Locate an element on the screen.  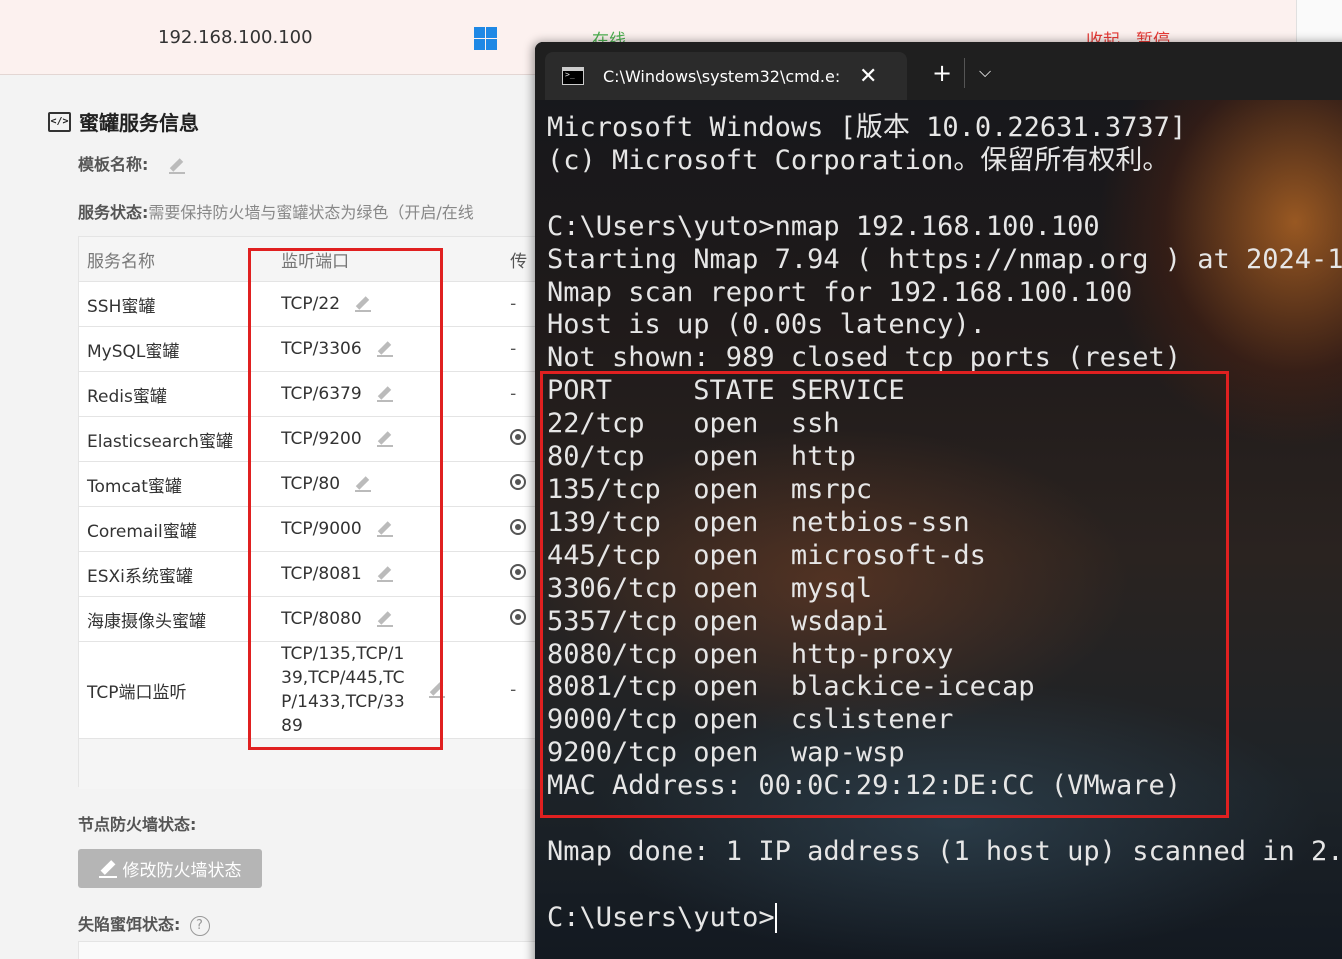
firewall-label: 节点防火墙状态: is located at coordinates (137, 824).